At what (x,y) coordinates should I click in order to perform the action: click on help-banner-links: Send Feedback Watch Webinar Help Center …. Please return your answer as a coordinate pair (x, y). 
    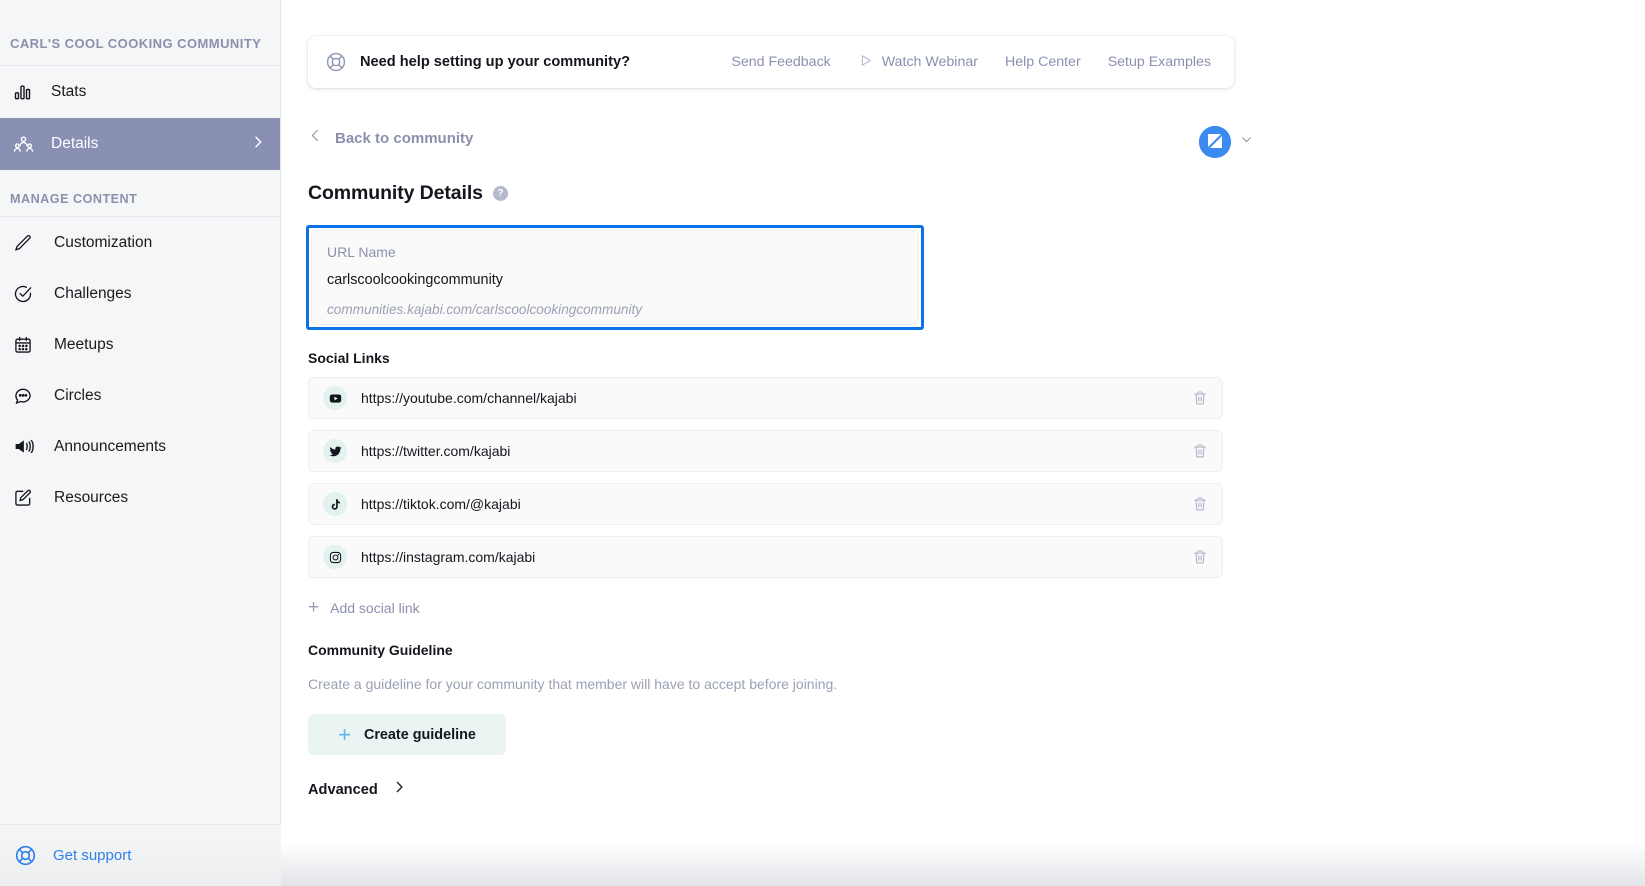
    Looking at the image, I should click on (971, 62).